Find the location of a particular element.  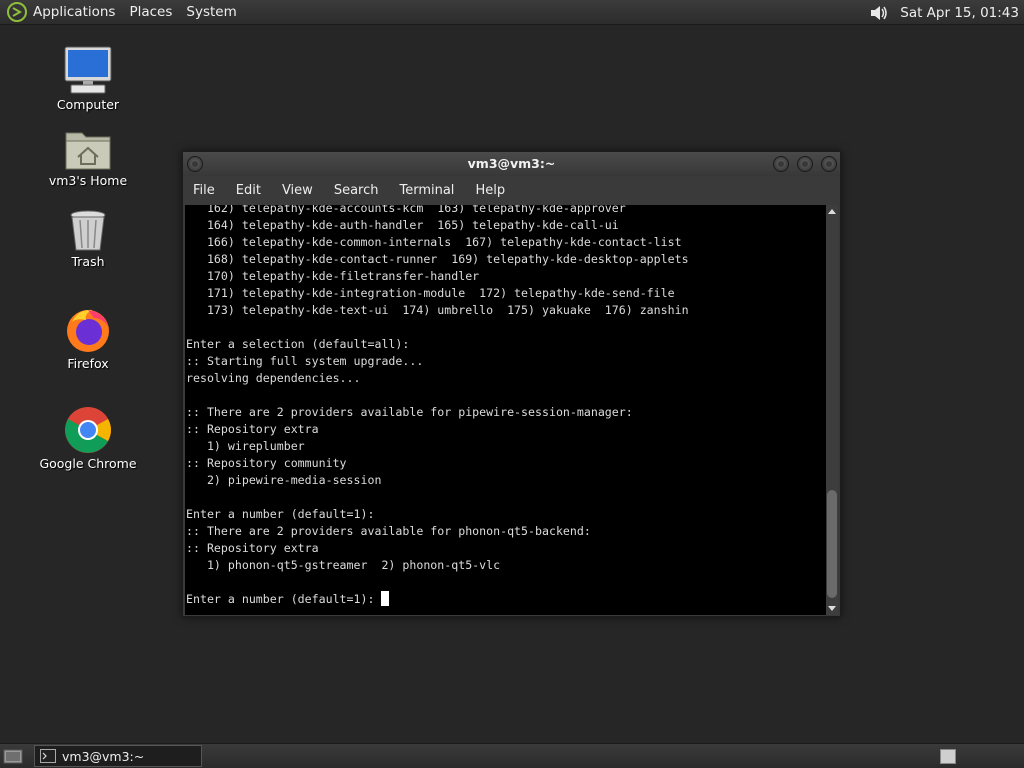

desktop-icon-trash: Trash is located at coordinates (88, 238).